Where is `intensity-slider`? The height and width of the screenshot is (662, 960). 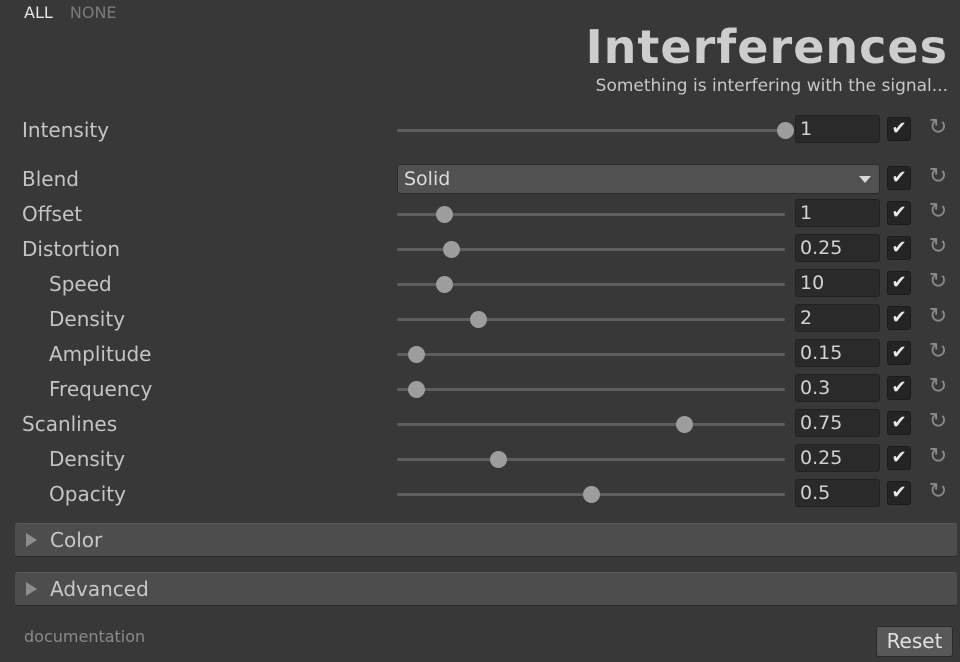
intensity-slider is located at coordinates (595, 130).